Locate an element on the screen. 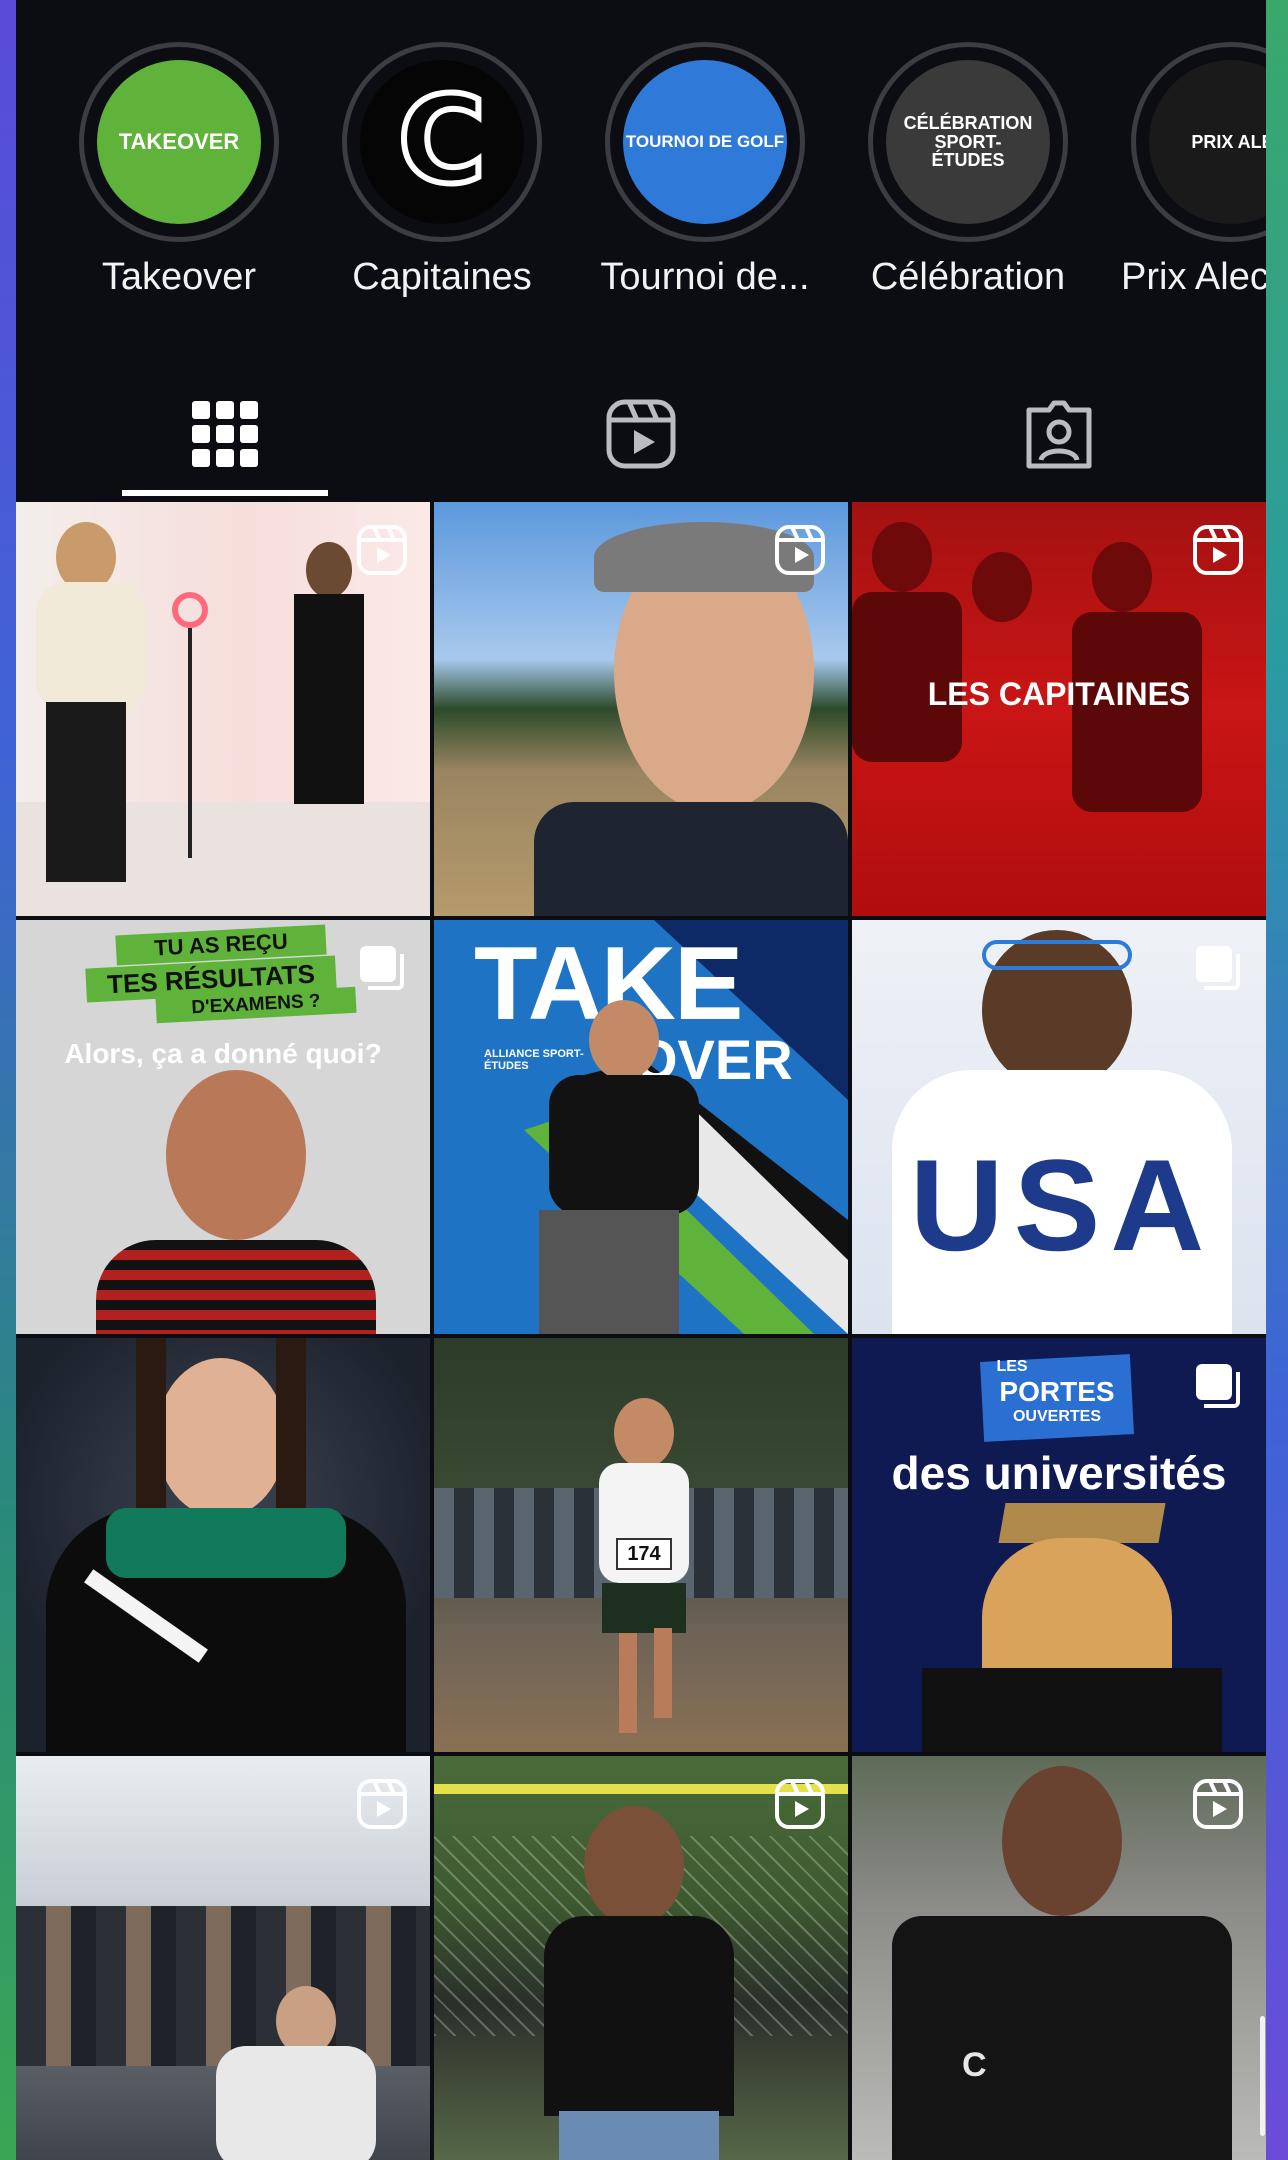 Image resolution: width=1288 pixels, height=2160 pixels. audience is located at coordinates (223, 1986).